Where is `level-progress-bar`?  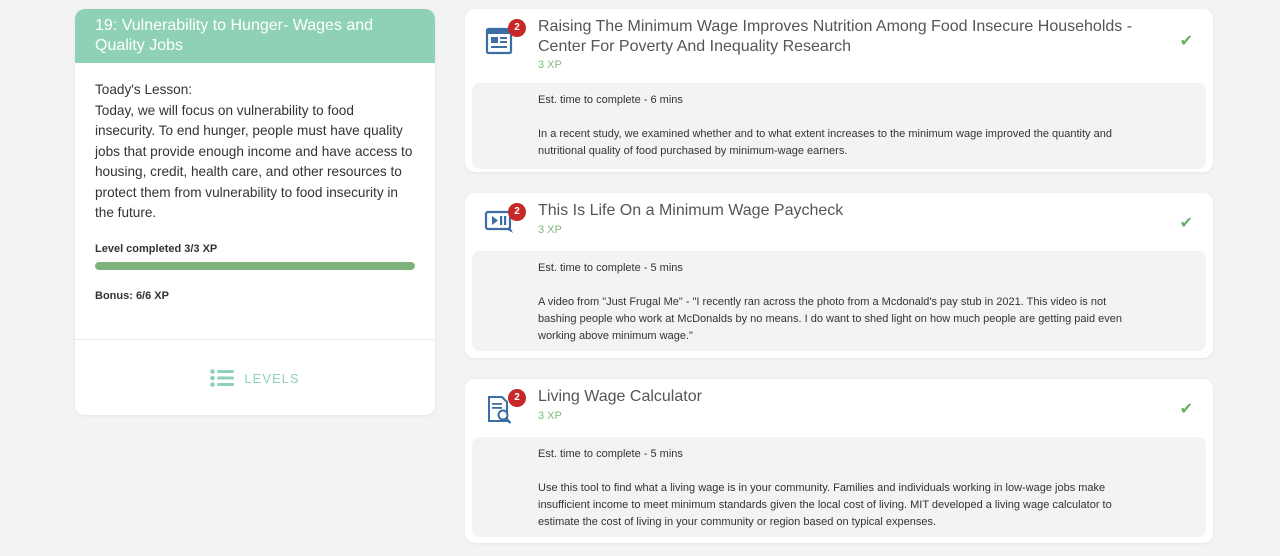 level-progress-bar is located at coordinates (255, 265).